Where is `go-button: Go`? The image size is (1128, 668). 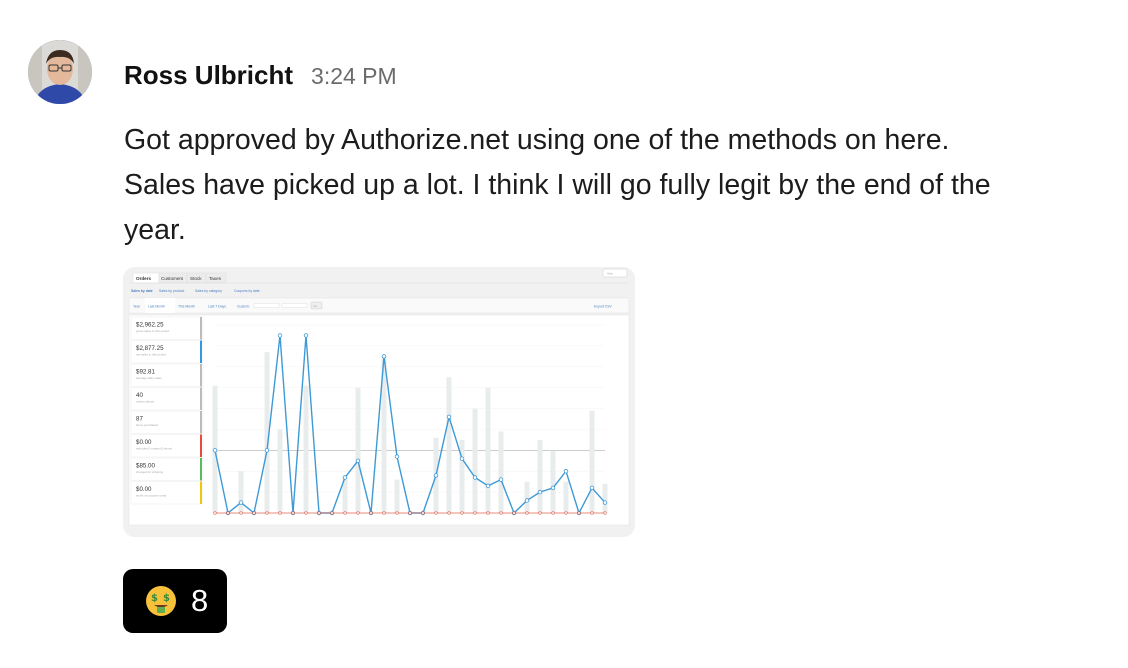 go-button: Go is located at coordinates (316, 306).